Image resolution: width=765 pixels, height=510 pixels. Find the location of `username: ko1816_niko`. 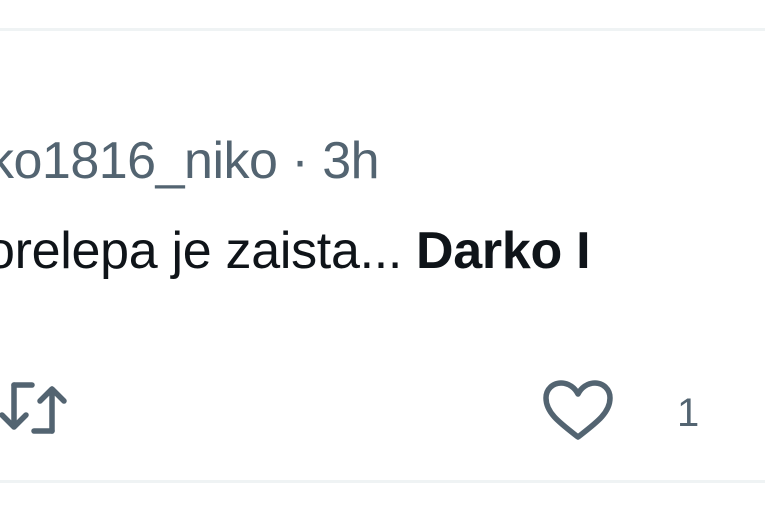

username: ko1816_niko is located at coordinates (139, 161).